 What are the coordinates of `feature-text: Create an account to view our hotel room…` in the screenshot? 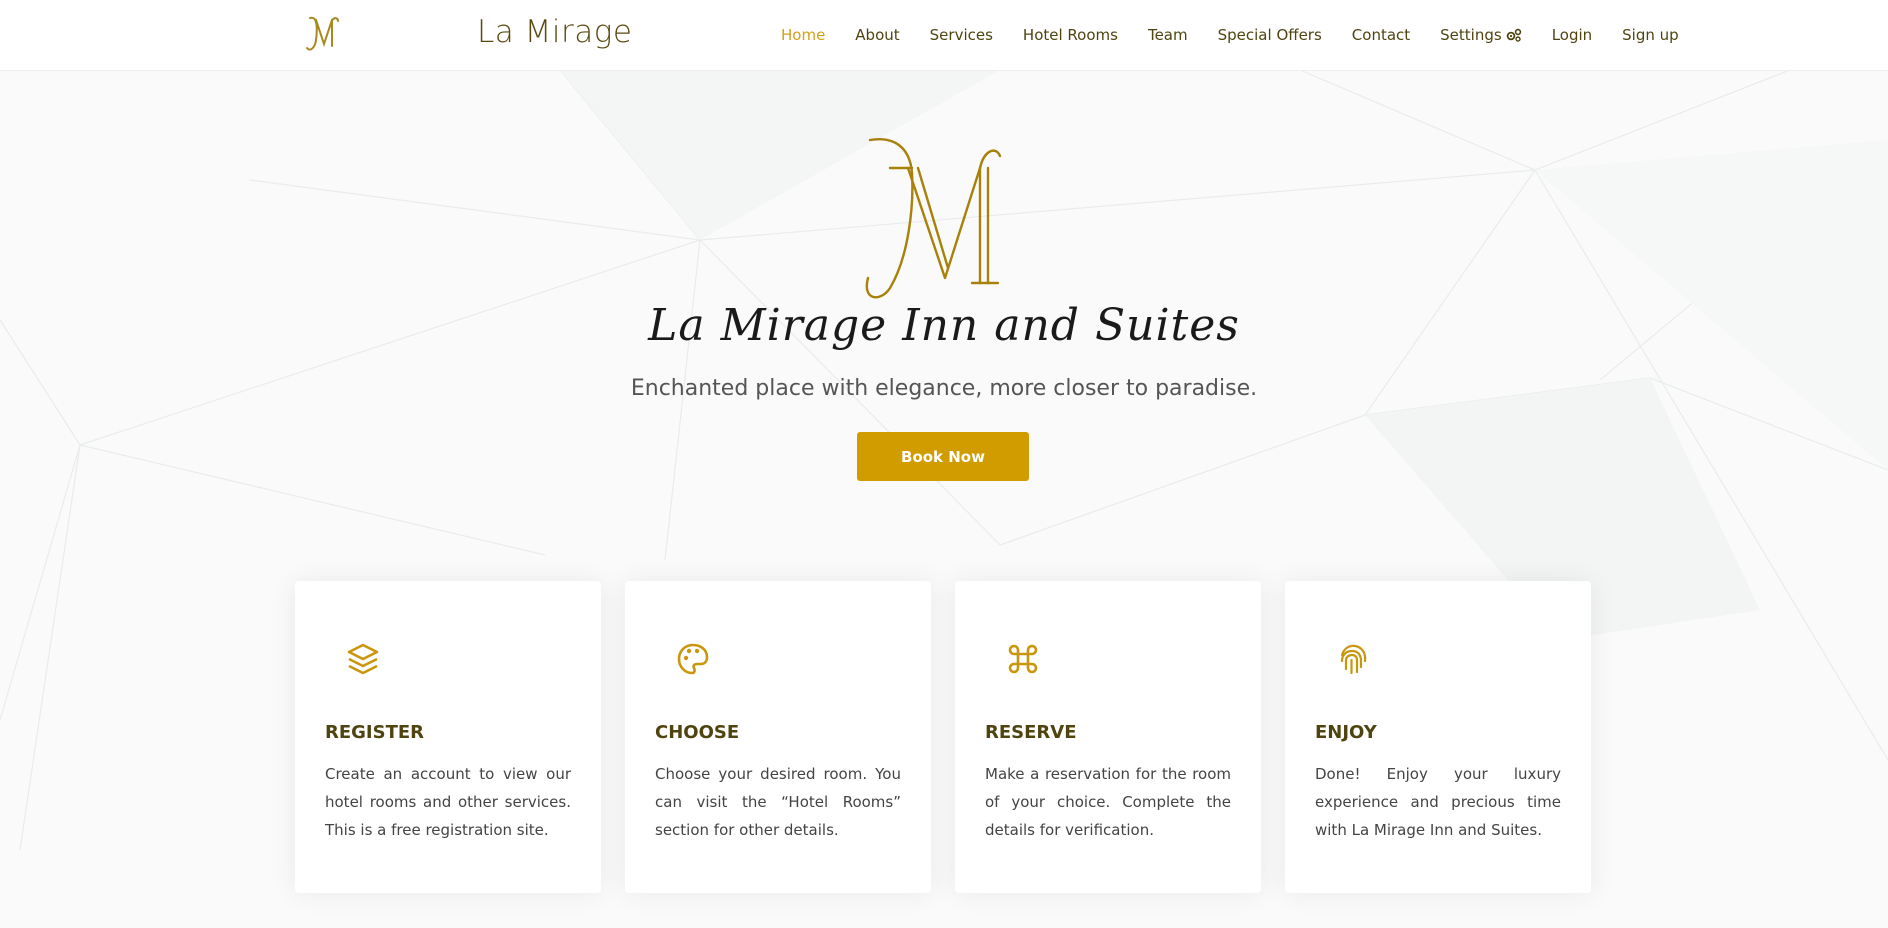 It's located at (448, 802).